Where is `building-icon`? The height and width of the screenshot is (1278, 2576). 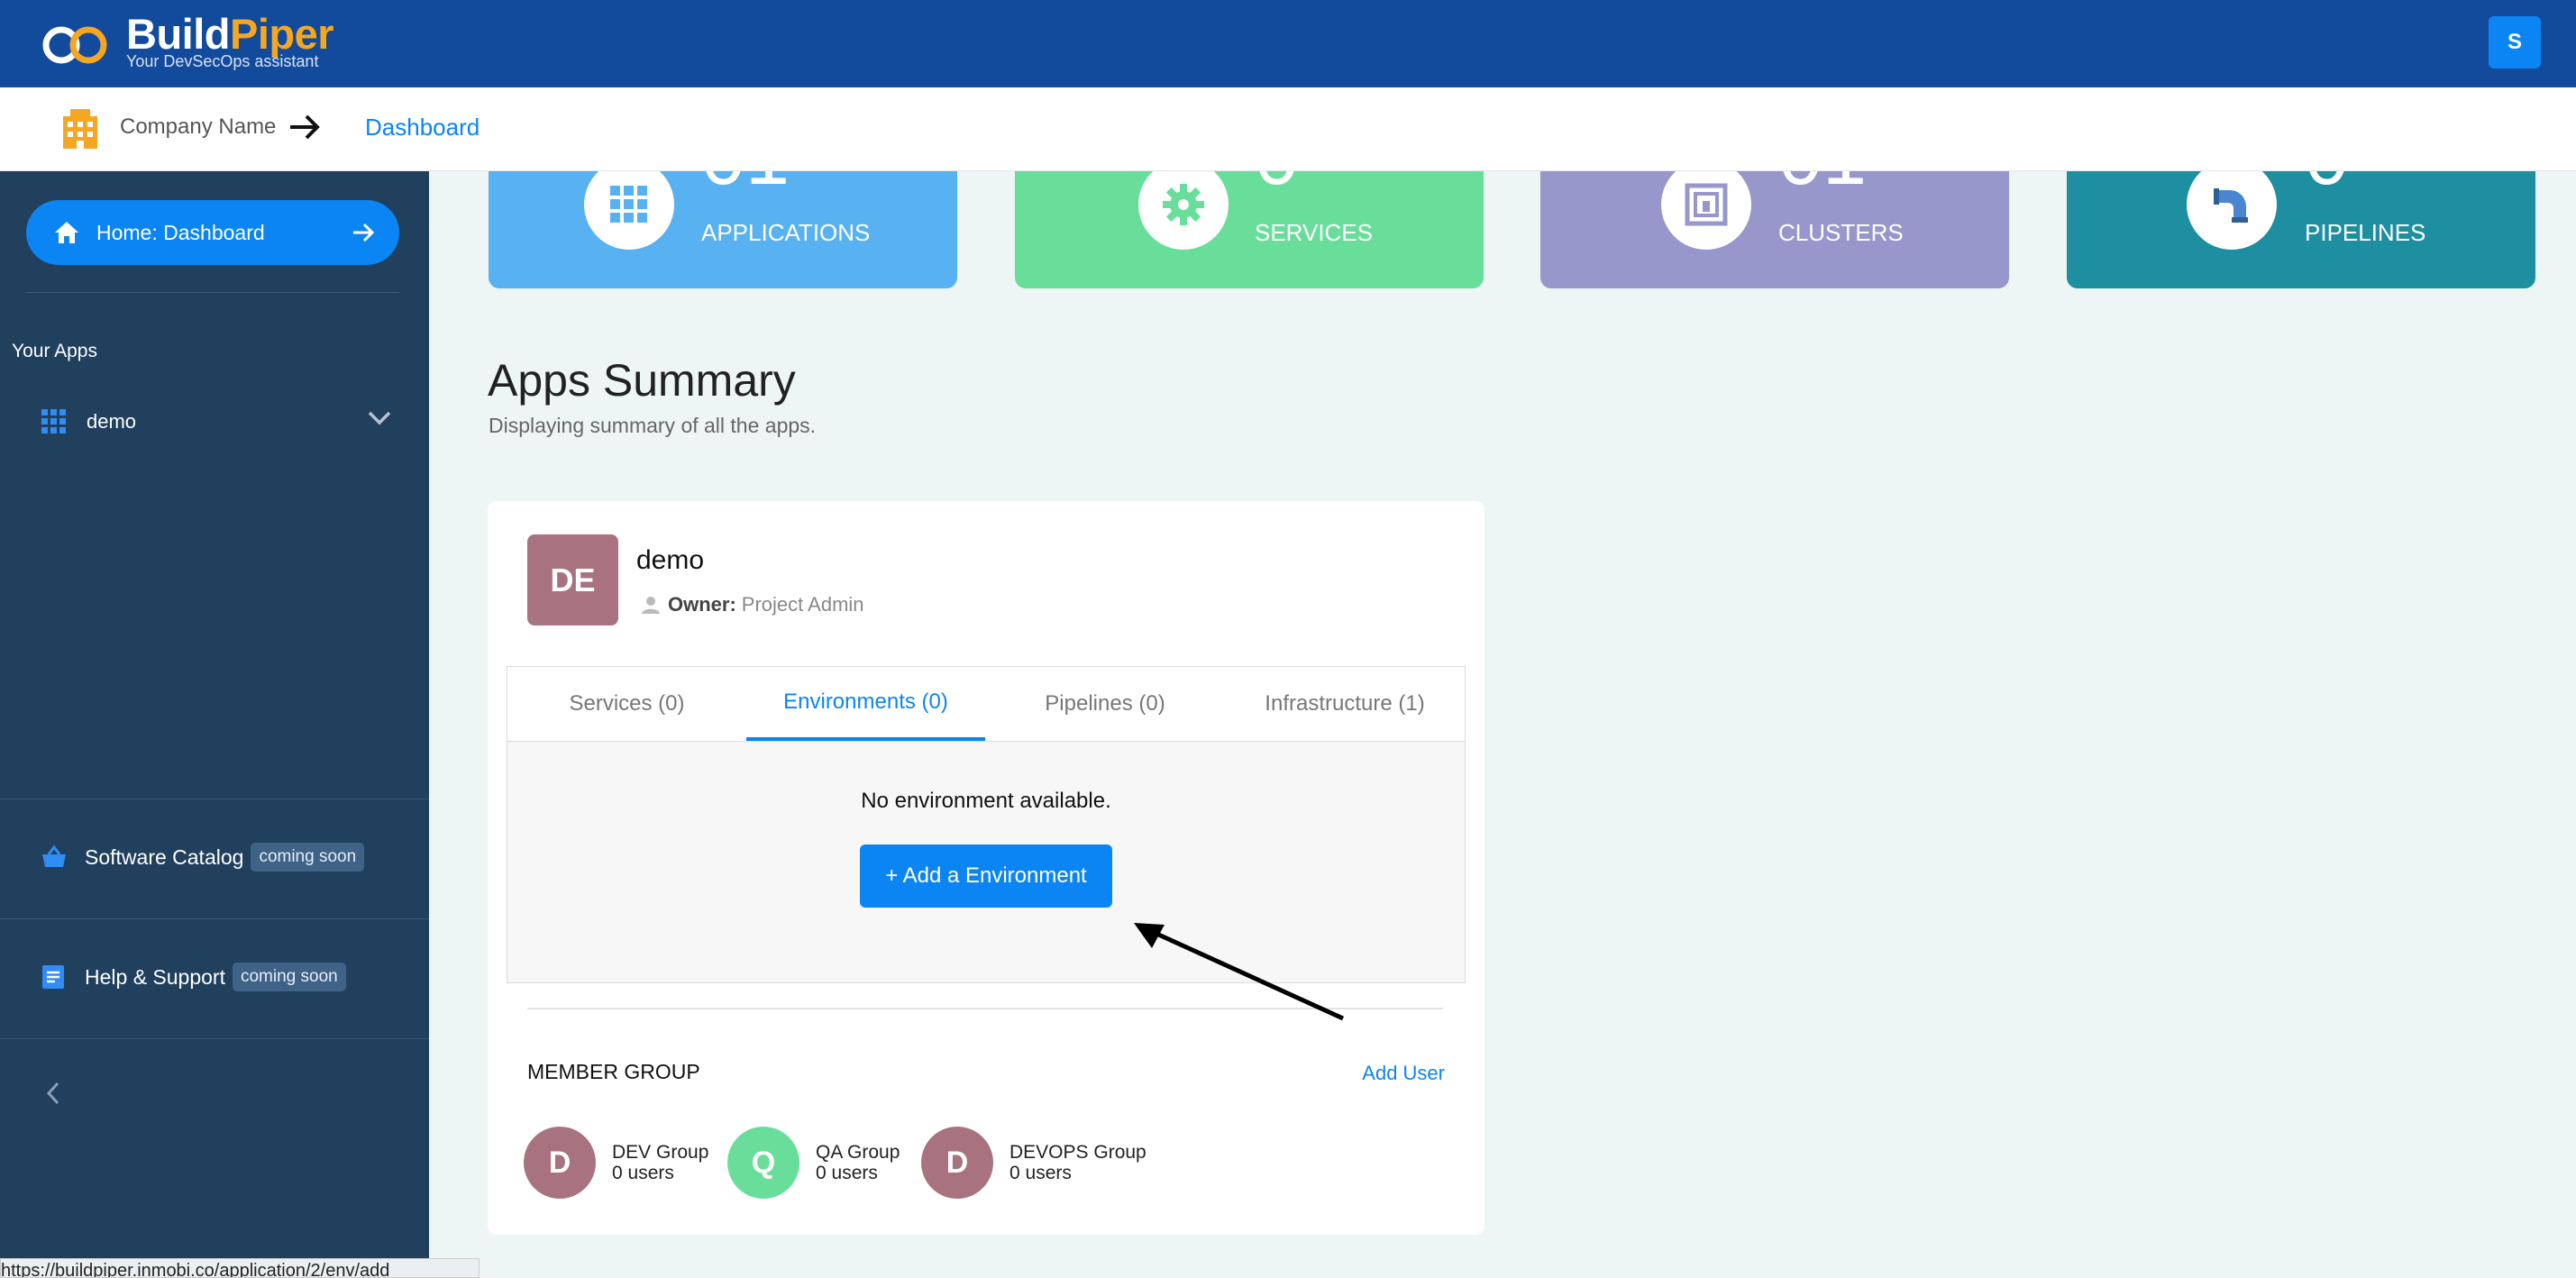
building-icon is located at coordinates (80, 129).